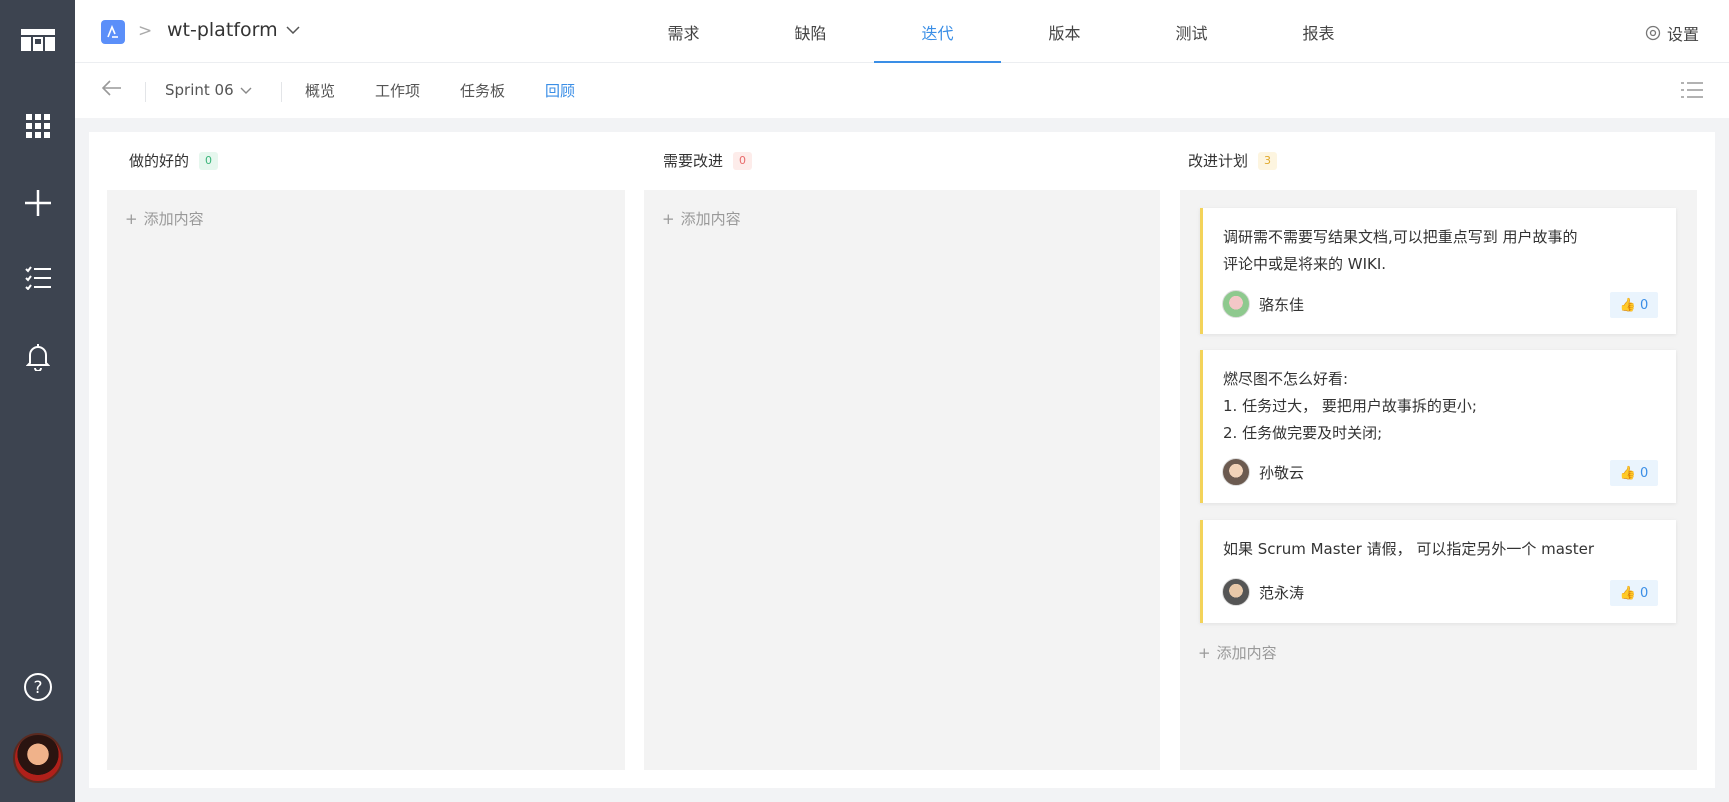 This screenshot has width=1729, height=802. I want to click on author-name: 骆东佳, so click(1282, 304).